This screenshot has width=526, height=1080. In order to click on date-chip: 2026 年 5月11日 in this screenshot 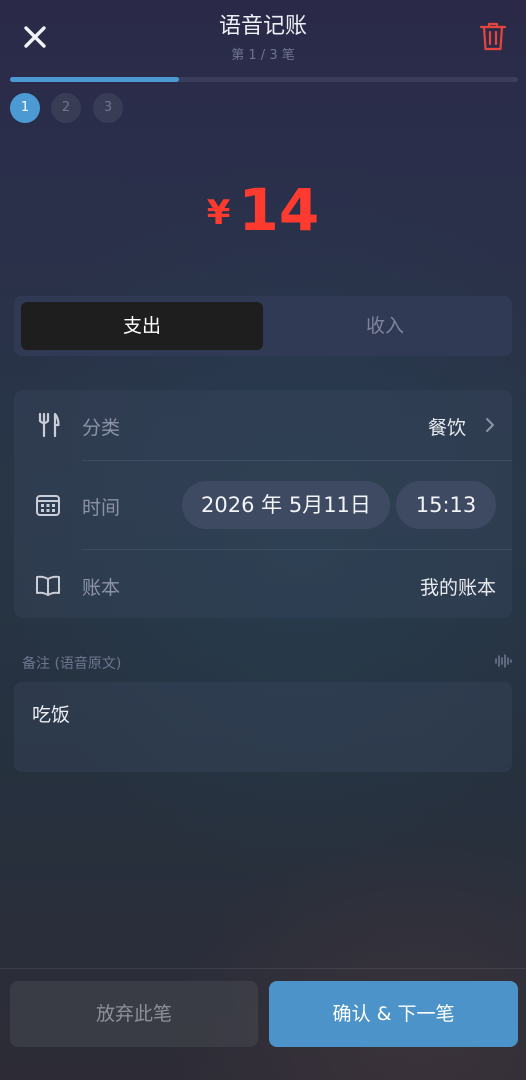, I will do `click(286, 505)`.